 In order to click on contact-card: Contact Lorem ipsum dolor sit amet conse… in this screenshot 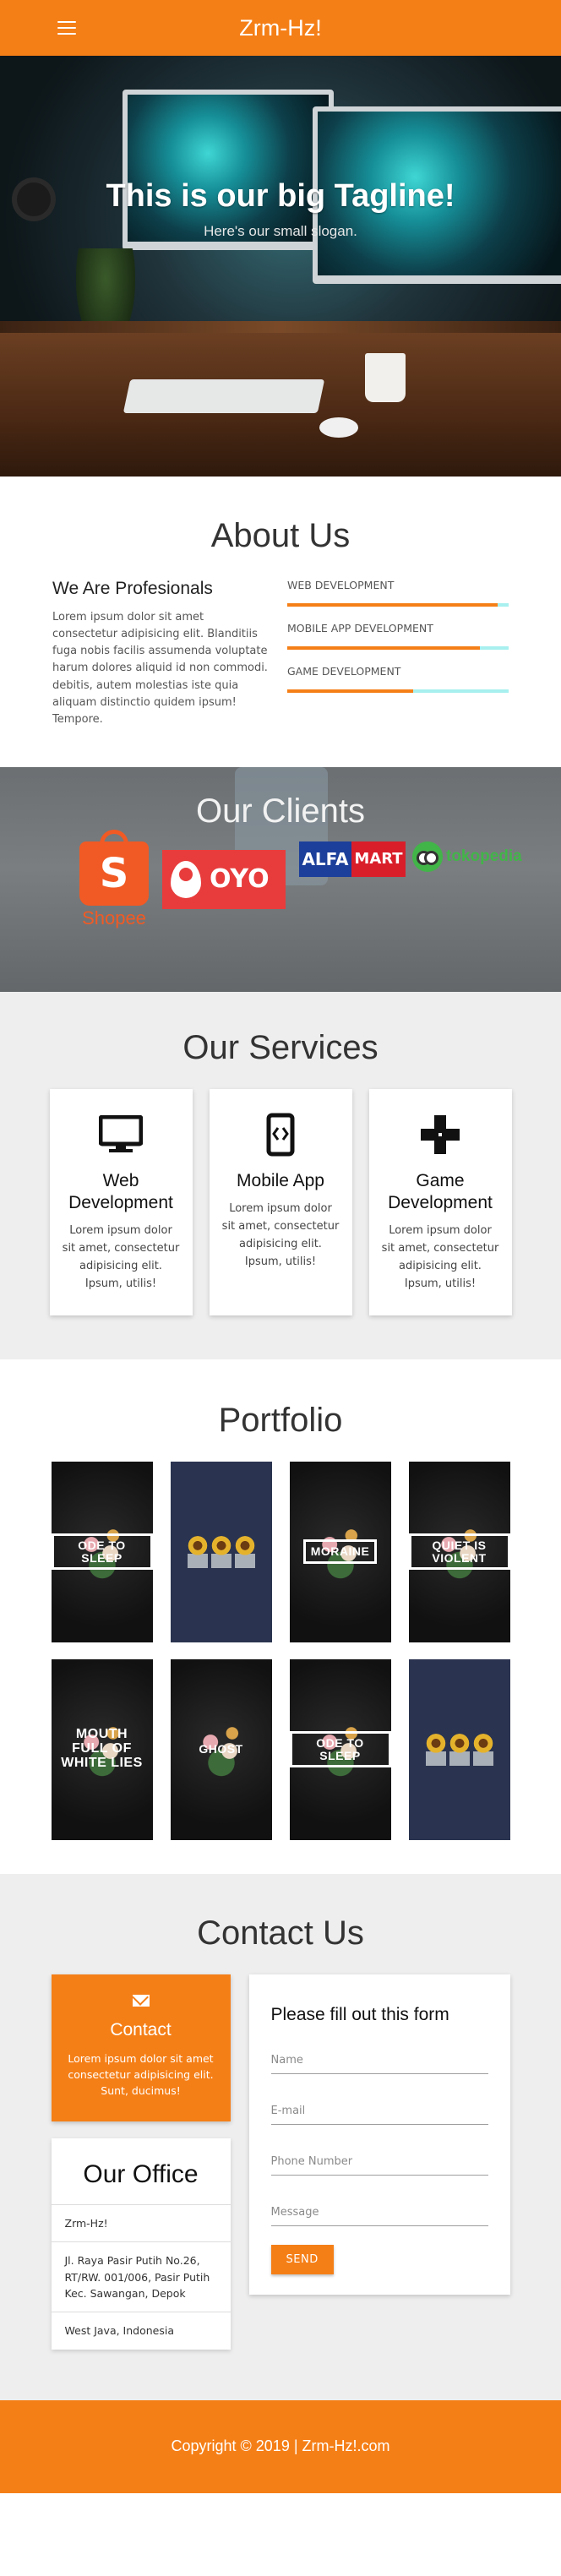, I will do `click(141, 2047)`.